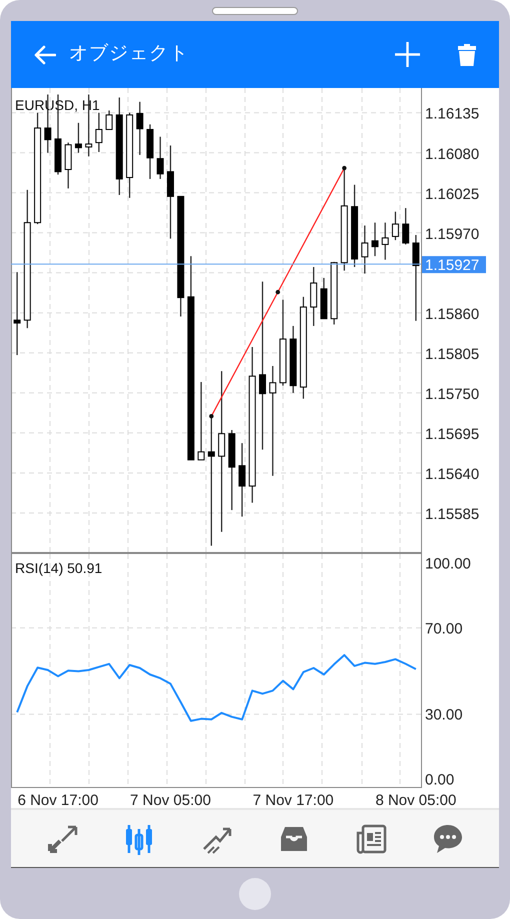 This screenshot has height=919, width=510. I want to click on price-axis-label: 1.15695, so click(452, 434).